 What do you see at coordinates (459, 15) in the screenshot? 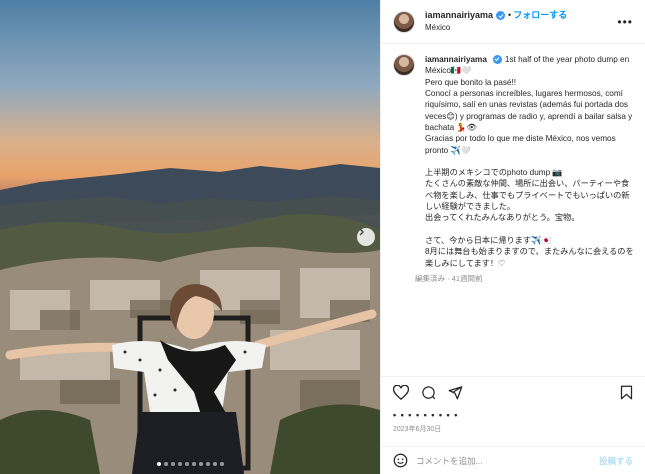
I see `username: iamannairiyama` at bounding box center [459, 15].